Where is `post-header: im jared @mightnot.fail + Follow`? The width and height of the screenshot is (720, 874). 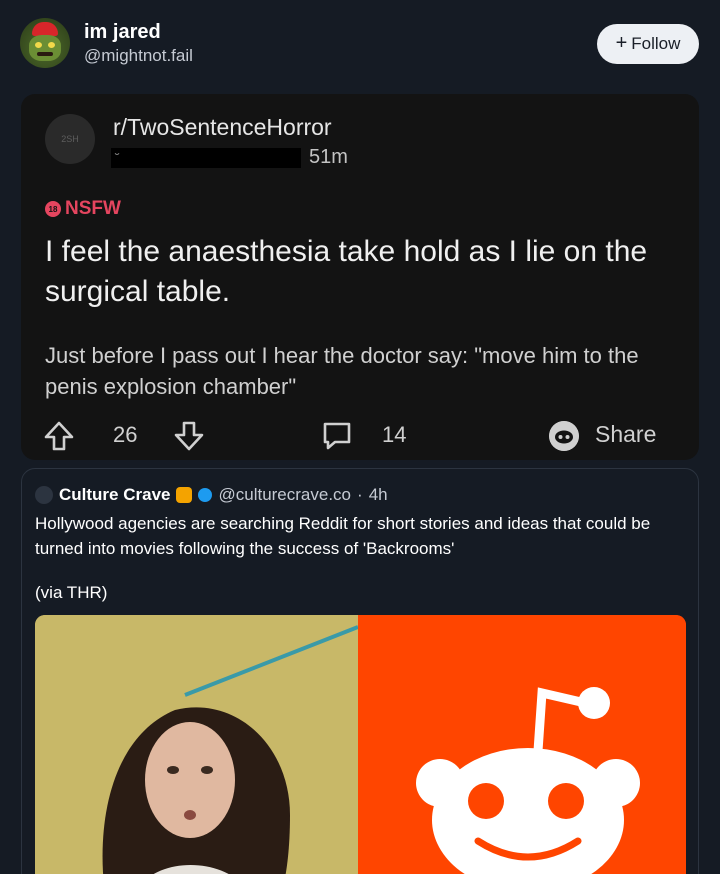
post-header: im jared @mightnot.fail + Follow is located at coordinates (360, 45).